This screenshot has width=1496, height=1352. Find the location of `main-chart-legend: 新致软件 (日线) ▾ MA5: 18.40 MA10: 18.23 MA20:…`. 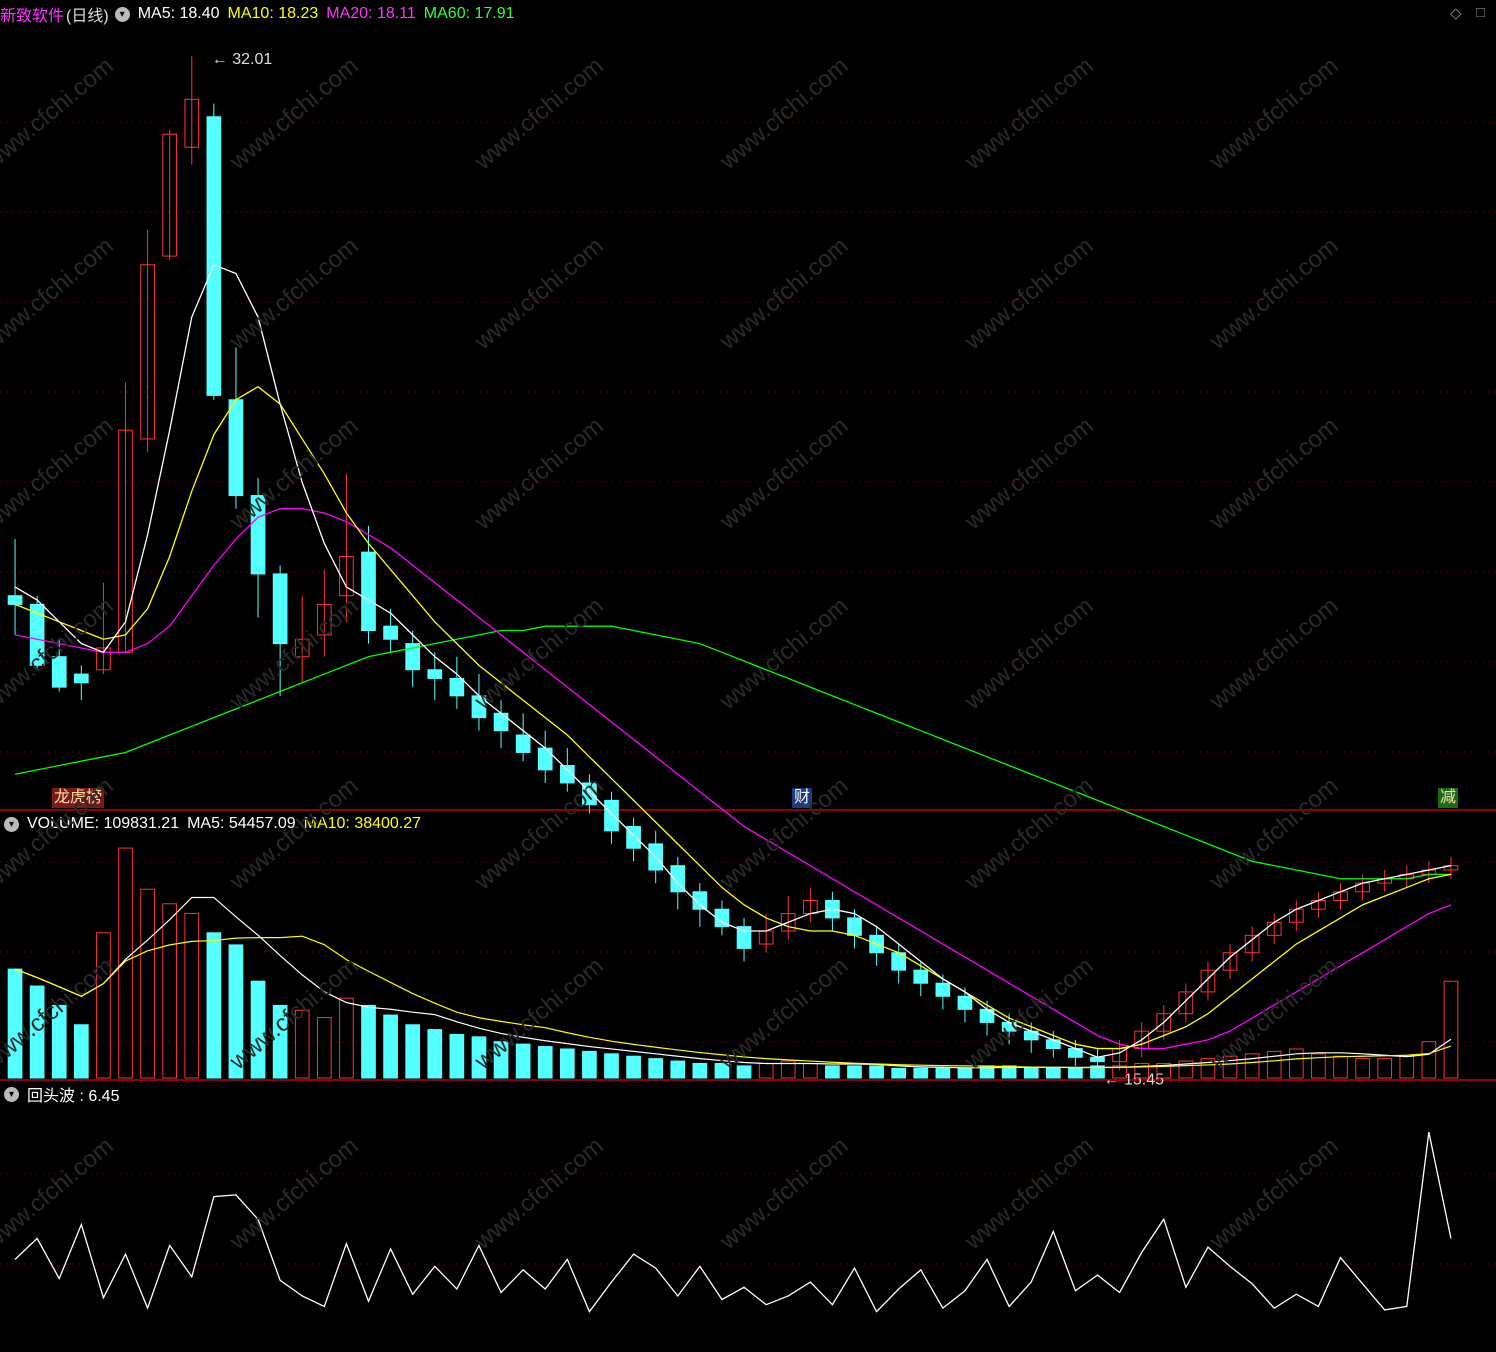

main-chart-legend: 新致软件 (日线) ▾ MA5: 18.40 MA10: 18.23 MA20:… is located at coordinates (261, 14).